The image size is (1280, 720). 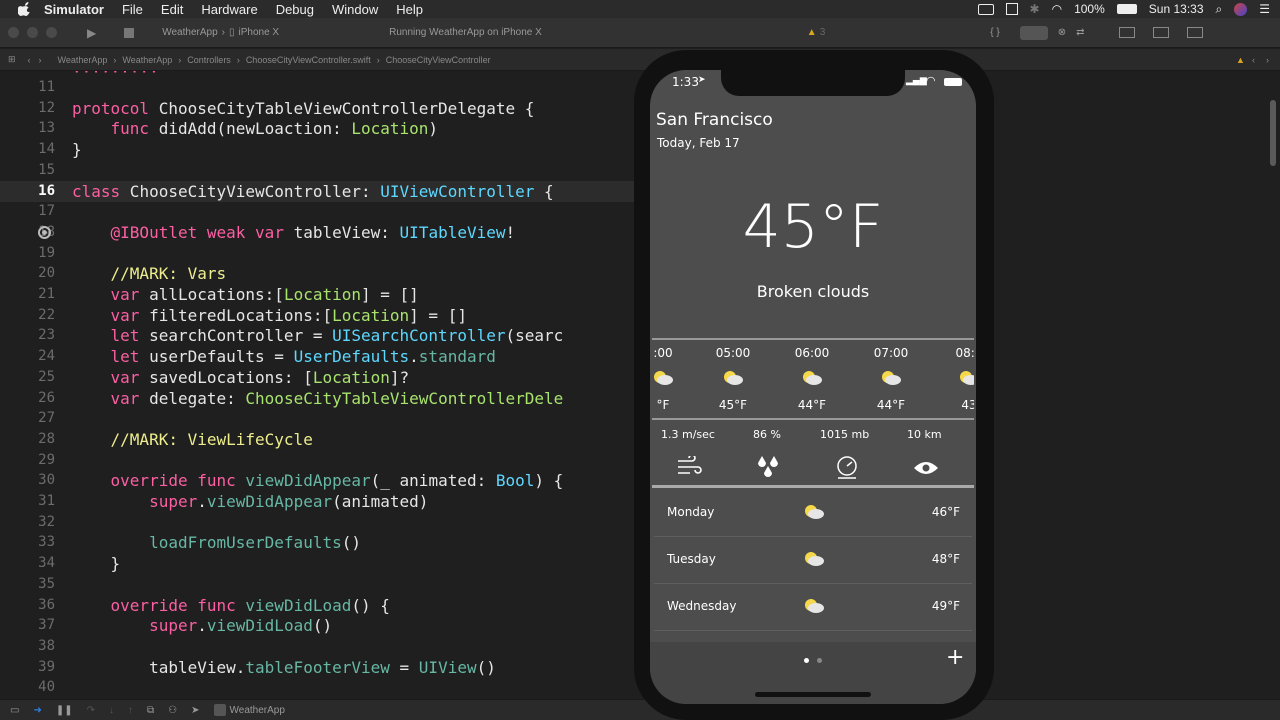 I want to click on code-text: let userDefaults = UserDefaults.standard, so click(x=284, y=356).